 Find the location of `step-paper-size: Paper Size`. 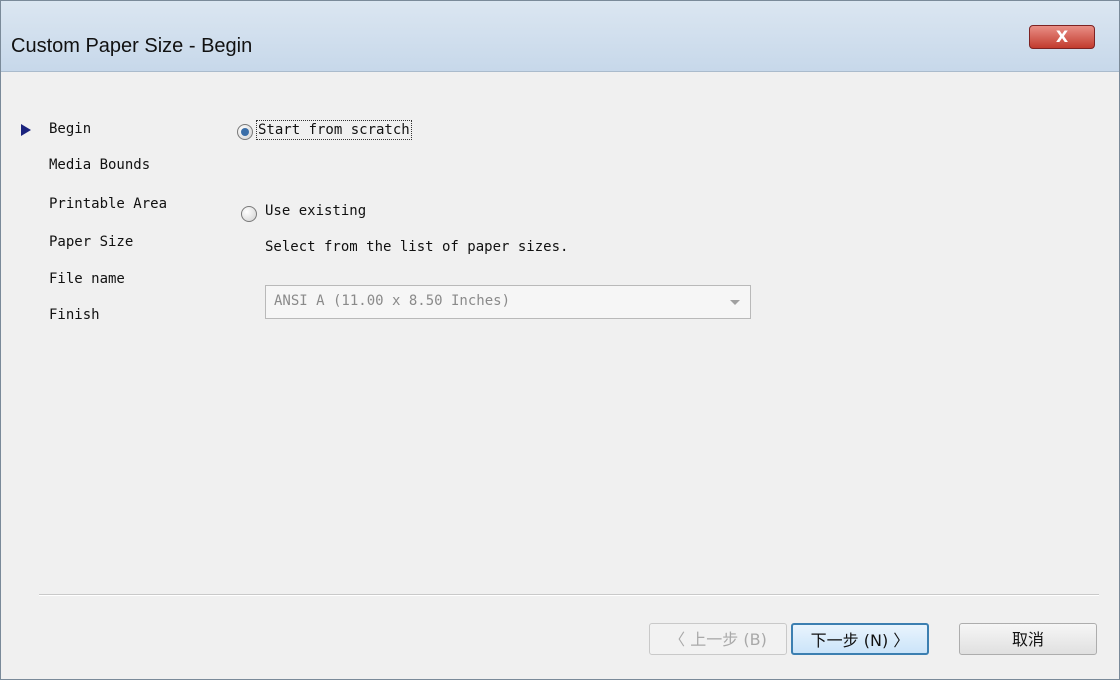

step-paper-size: Paper Size is located at coordinates (91, 242).